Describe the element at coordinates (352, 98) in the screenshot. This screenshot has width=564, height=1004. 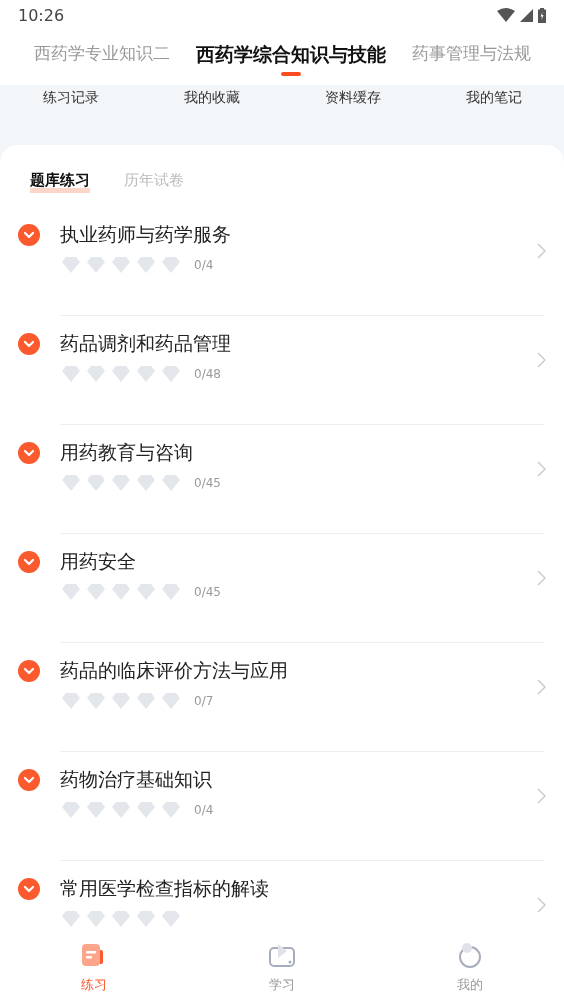
I see `shortcut-link: 资料缓存` at that location.